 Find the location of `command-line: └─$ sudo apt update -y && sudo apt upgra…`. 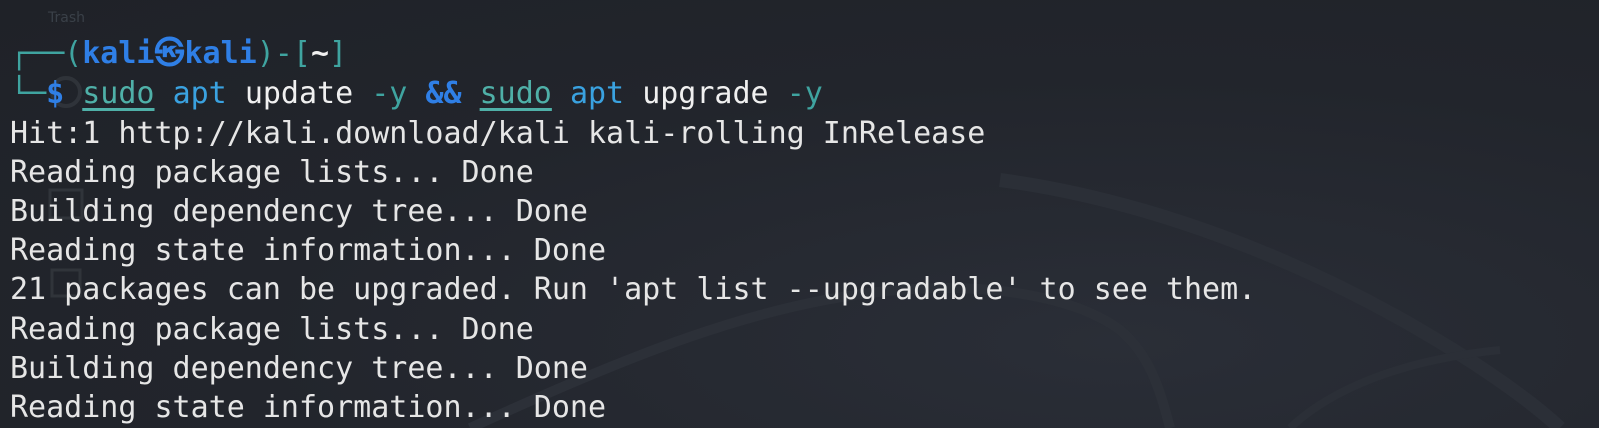

command-line: └─$ sudo apt update -y && sudo apt upgra… is located at coordinates (416, 94).